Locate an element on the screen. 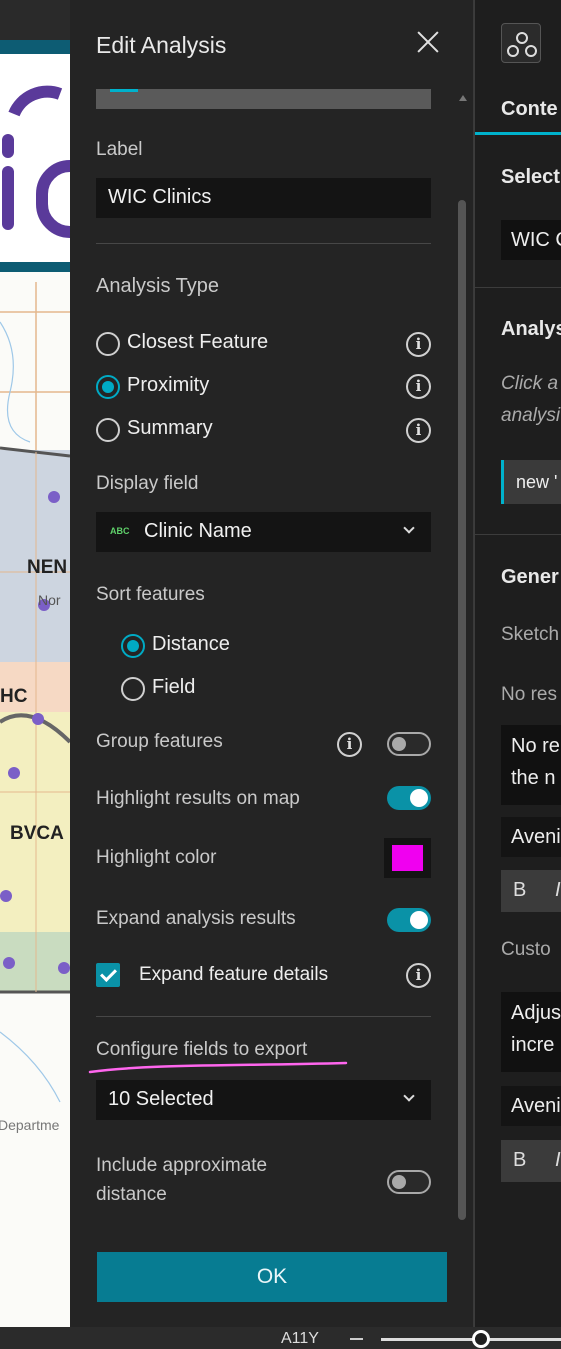  select-value: WIC C is located at coordinates (536, 240).